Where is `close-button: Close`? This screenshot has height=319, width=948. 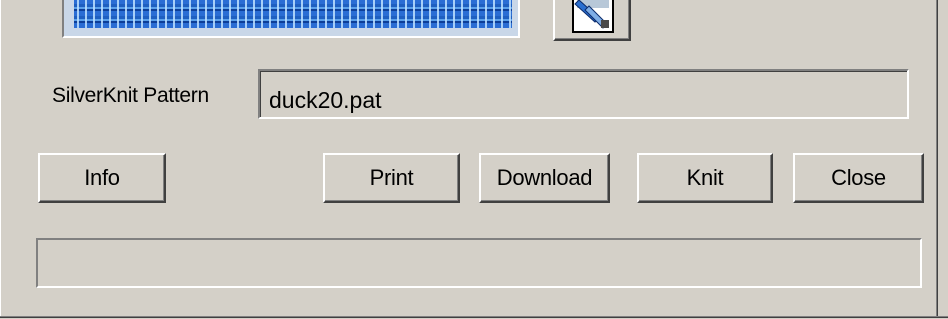 close-button: Close is located at coordinates (858, 178).